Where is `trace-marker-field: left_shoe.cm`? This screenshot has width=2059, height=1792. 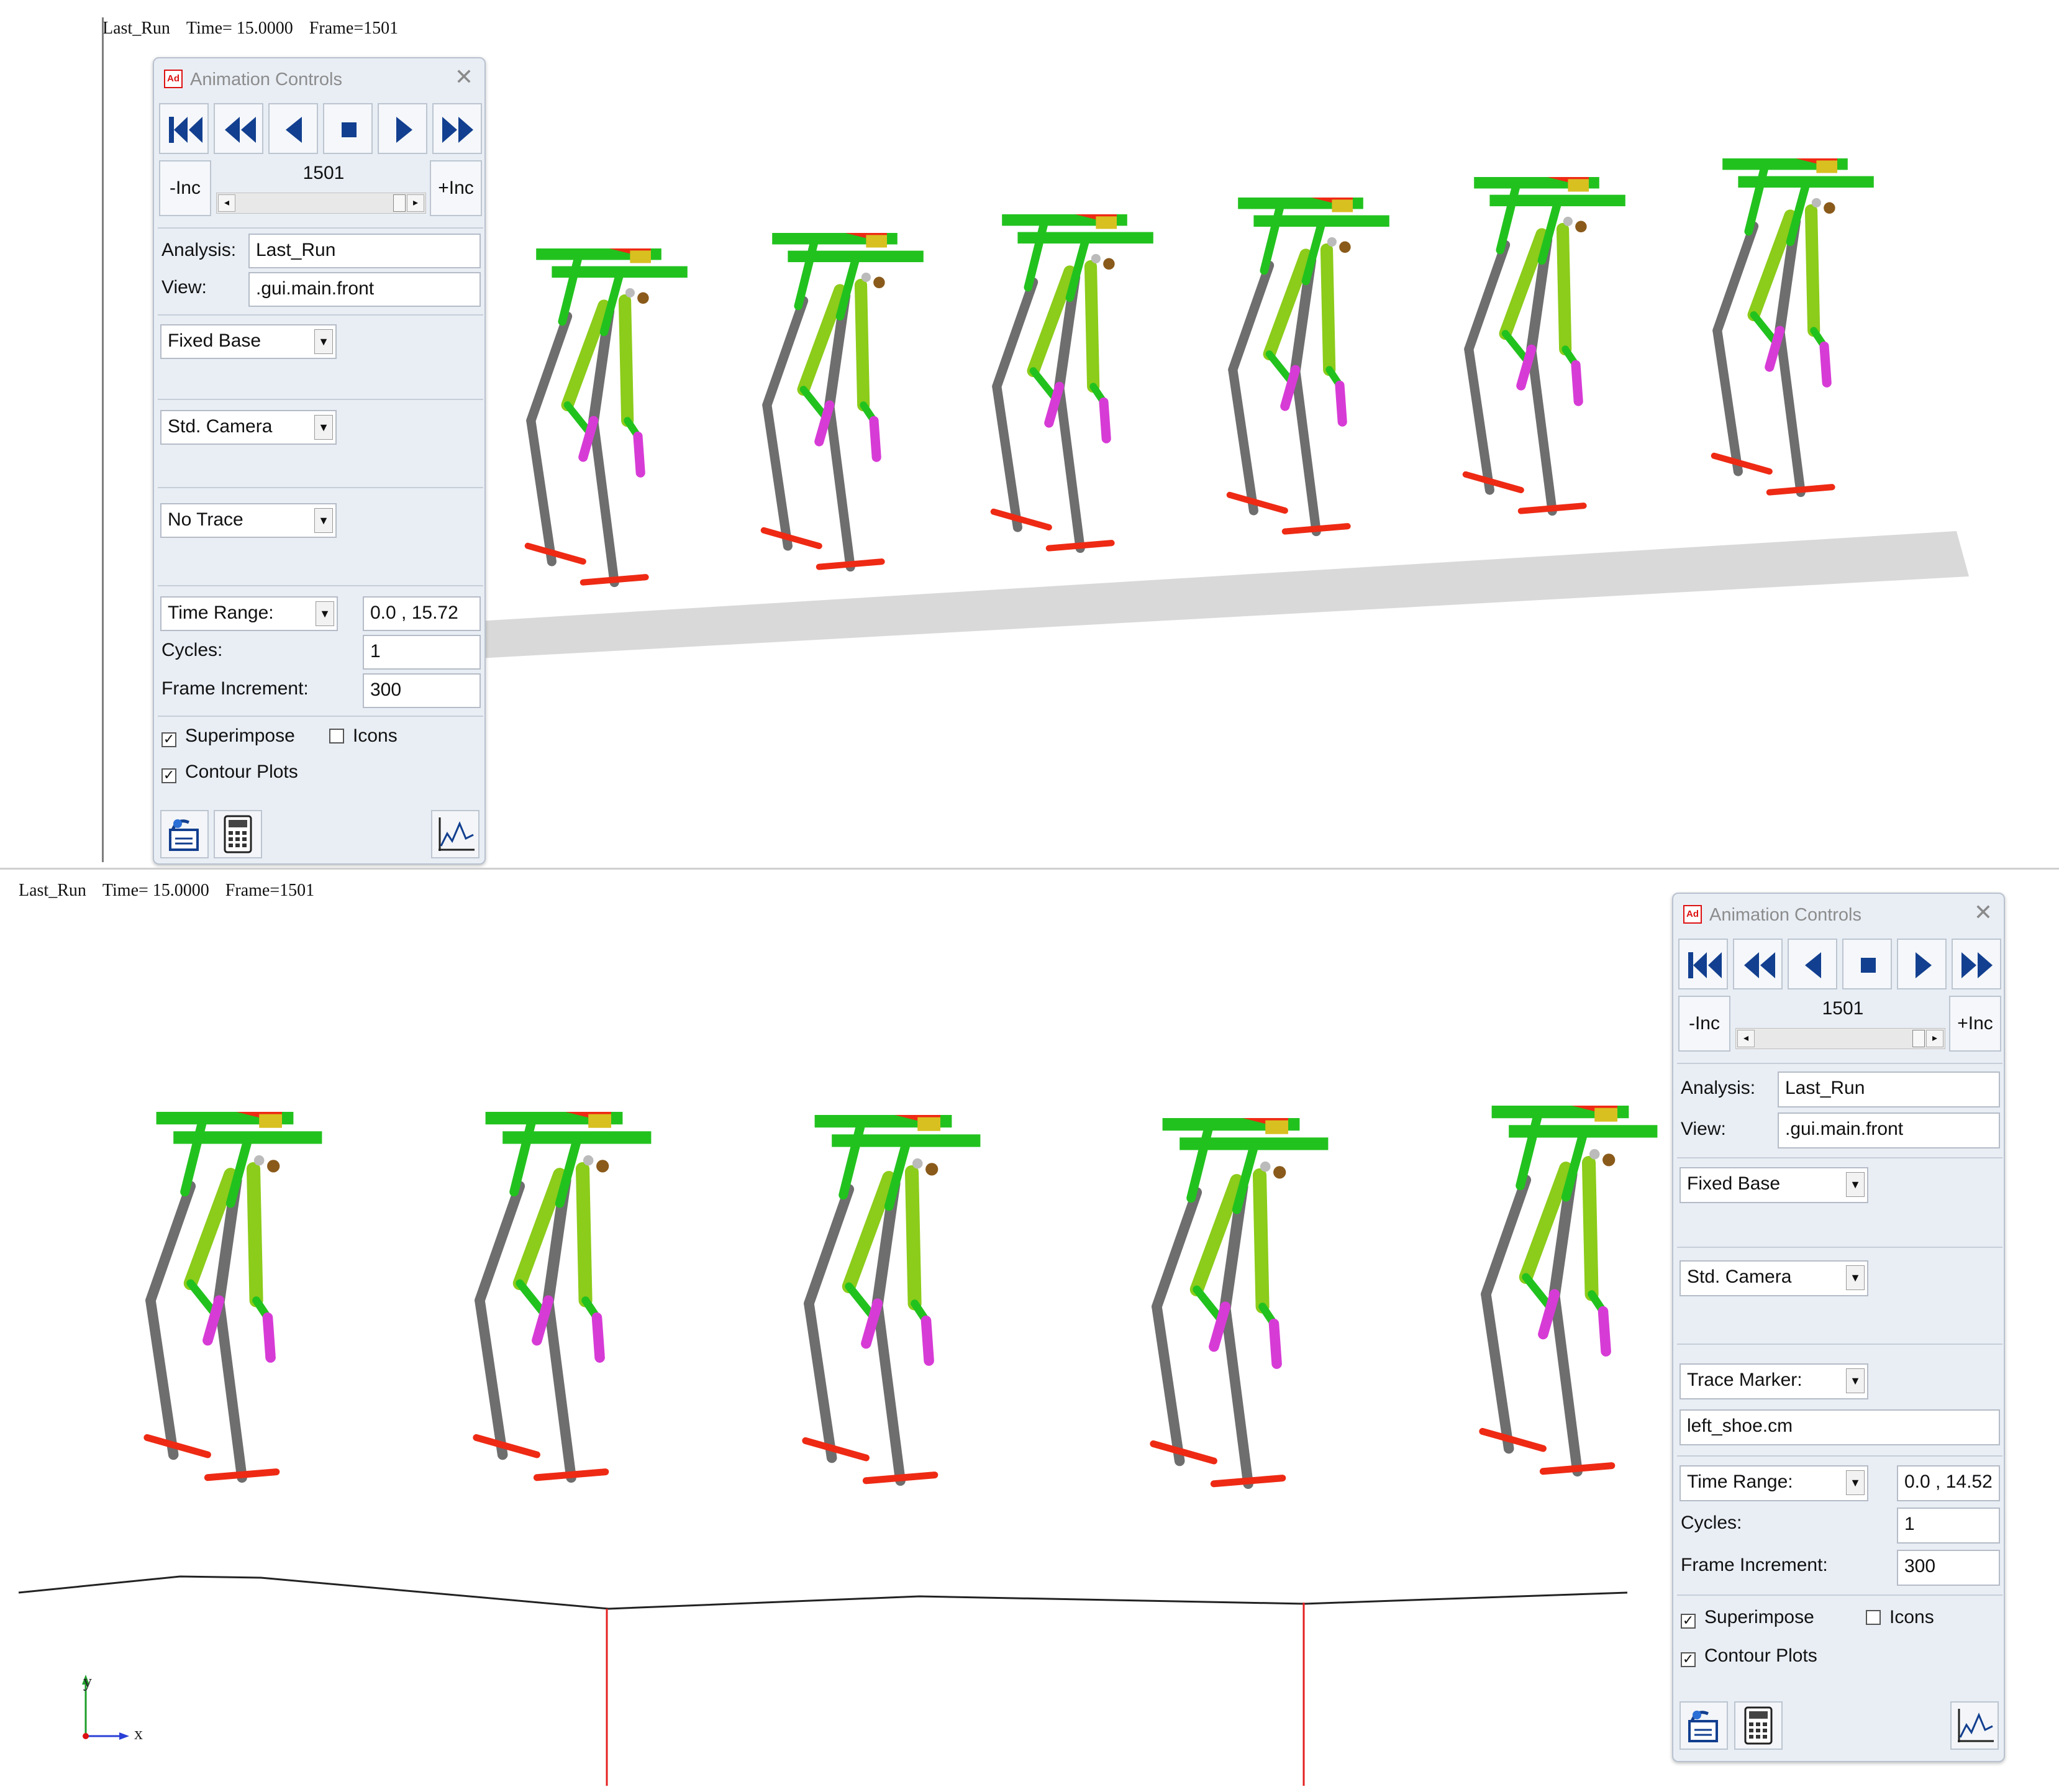
trace-marker-field: left_shoe.cm is located at coordinates (1839, 1427).